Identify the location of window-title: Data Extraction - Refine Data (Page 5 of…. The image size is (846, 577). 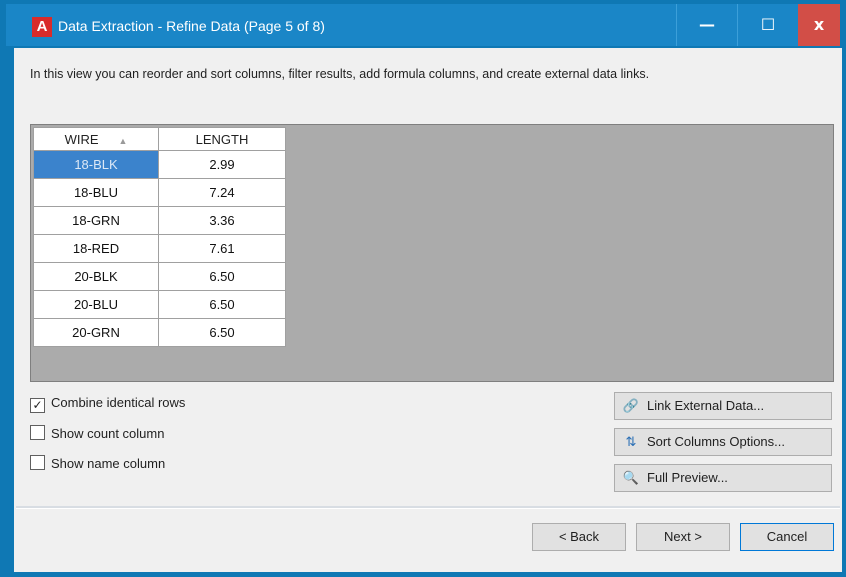
(191, 26).